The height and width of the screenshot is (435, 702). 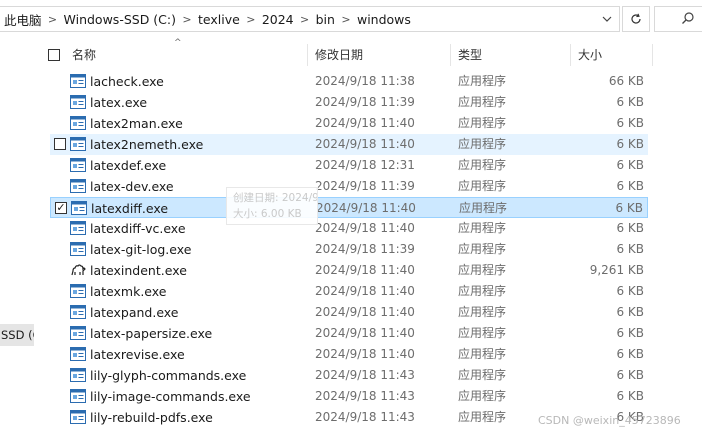 What do you see at coordinates (23, 19) in the screenshot?
I see `breadcrumb-this-pc: 此电脑` at bounding box center [23, 19].